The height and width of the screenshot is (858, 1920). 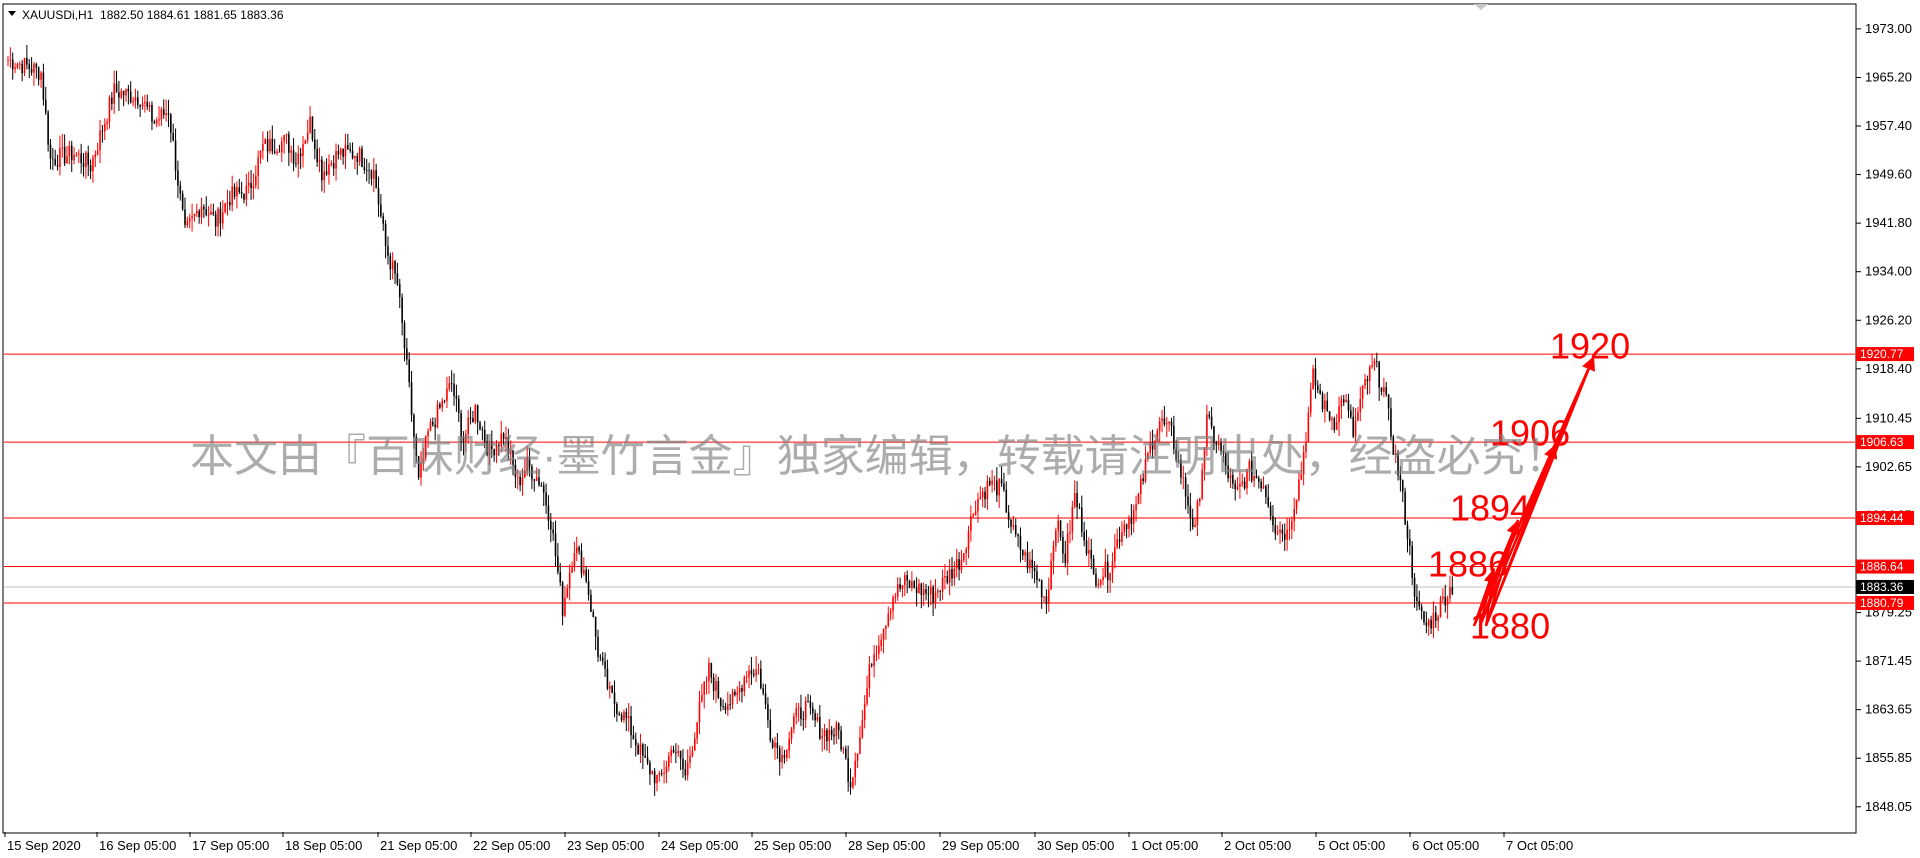 I want to click on y-tick-label: 1973.00, so click(x=1888, y=28).